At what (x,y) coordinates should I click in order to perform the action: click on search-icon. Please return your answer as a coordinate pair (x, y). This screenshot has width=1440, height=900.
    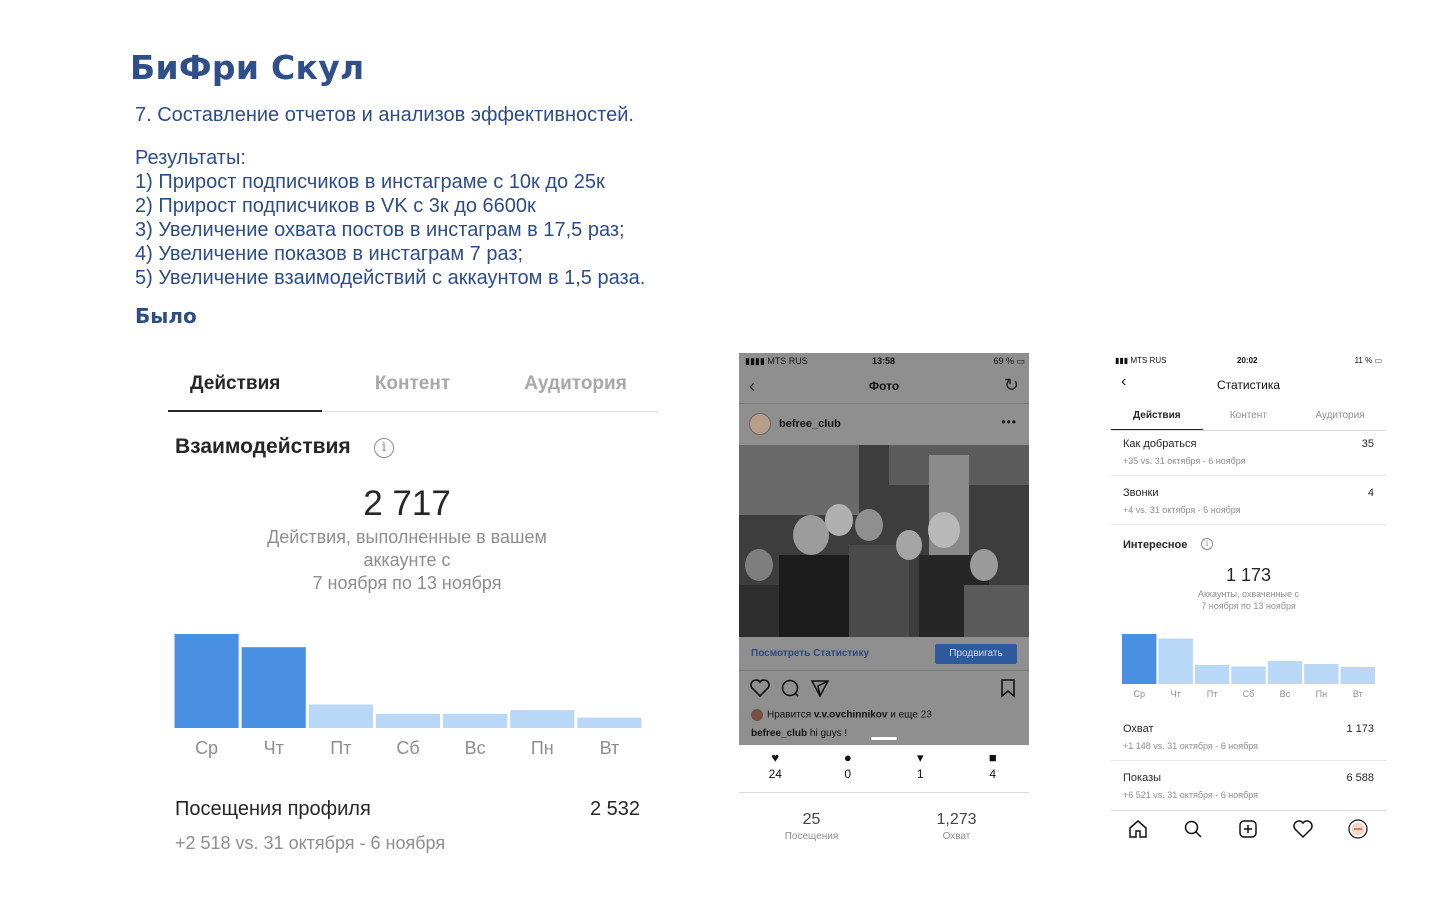
    Looking at the image, I should click on (1193, 829).